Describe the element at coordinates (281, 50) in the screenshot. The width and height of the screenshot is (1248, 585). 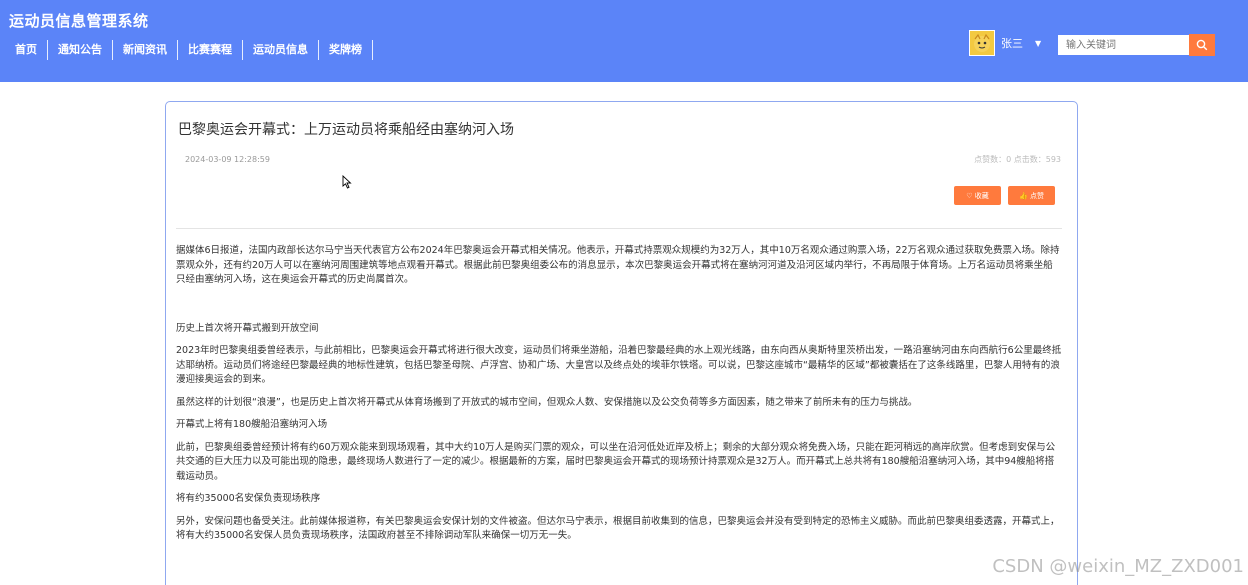
I see `nav-athletes: 运动员信息` at that location.